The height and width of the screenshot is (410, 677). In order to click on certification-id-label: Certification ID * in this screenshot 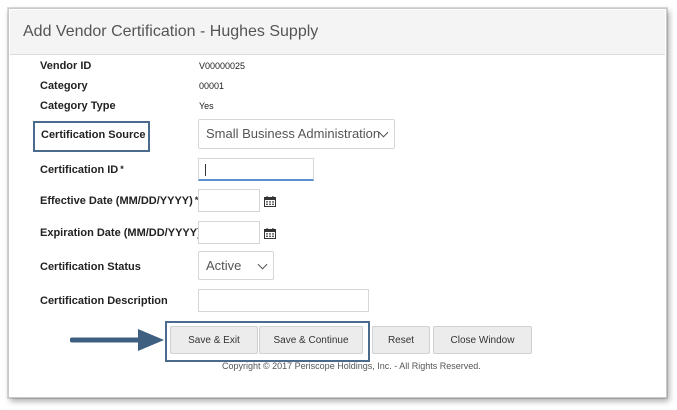, I will do `click(82, 170)`.